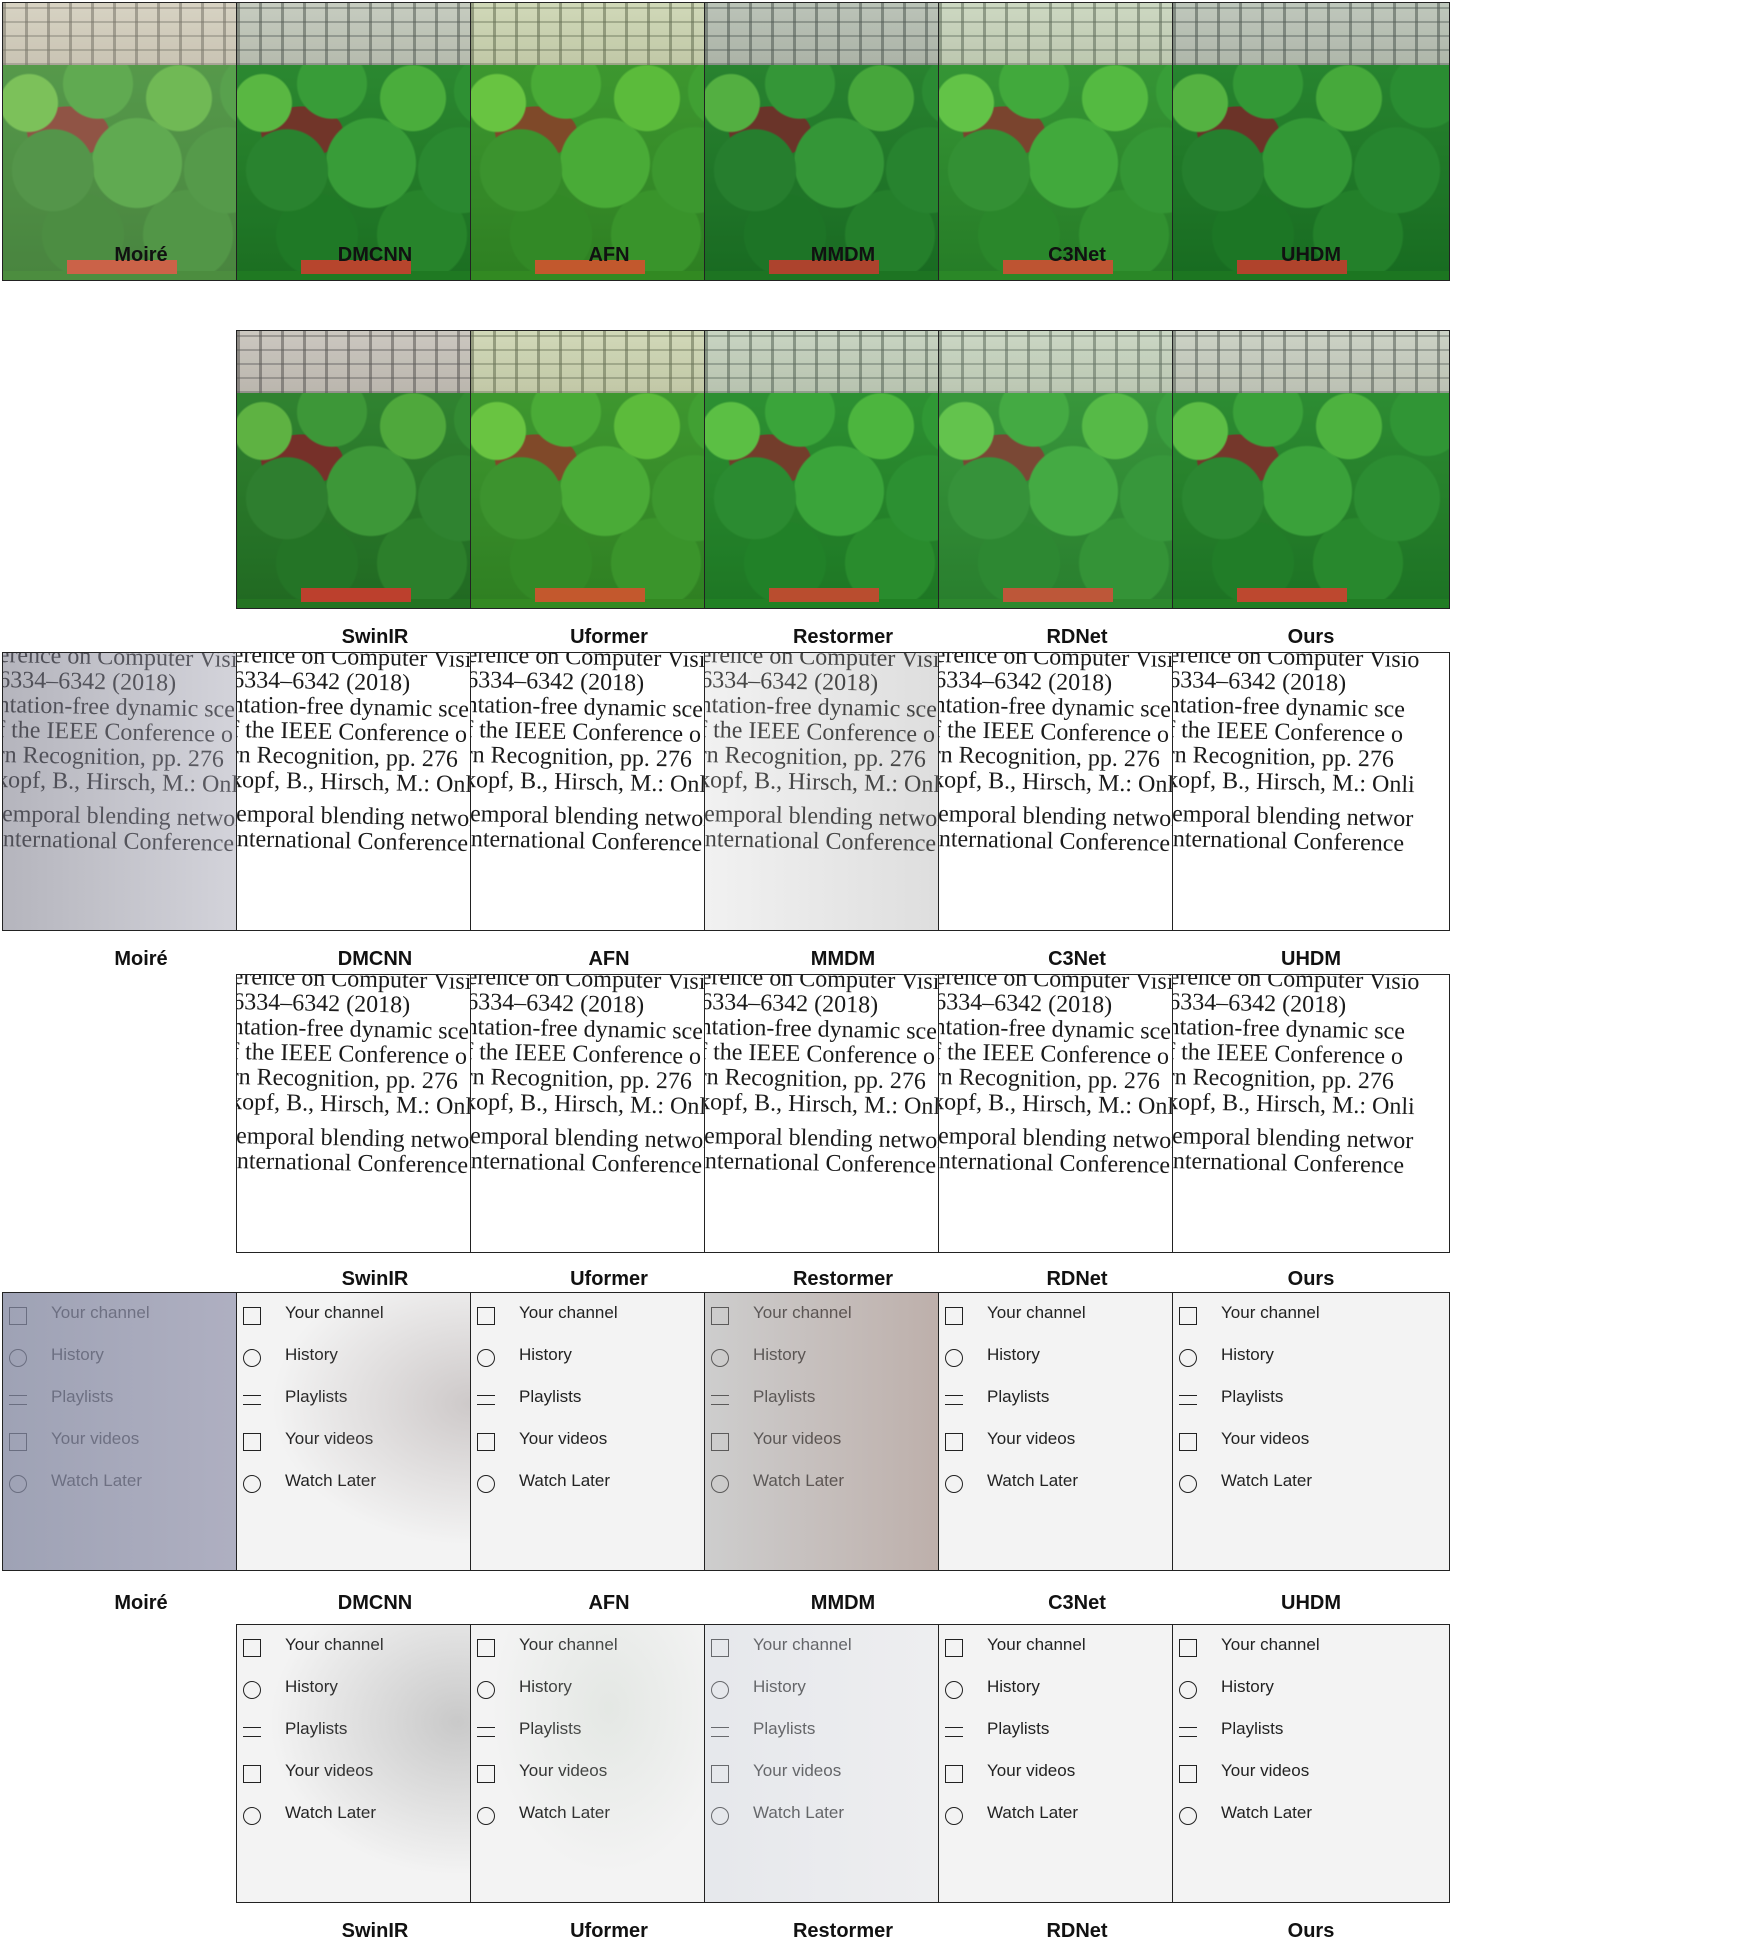 Image resolution: width=1743 pixels, height=1958 pixels. I want to click on tree-result-ours, so click(1311, 469).